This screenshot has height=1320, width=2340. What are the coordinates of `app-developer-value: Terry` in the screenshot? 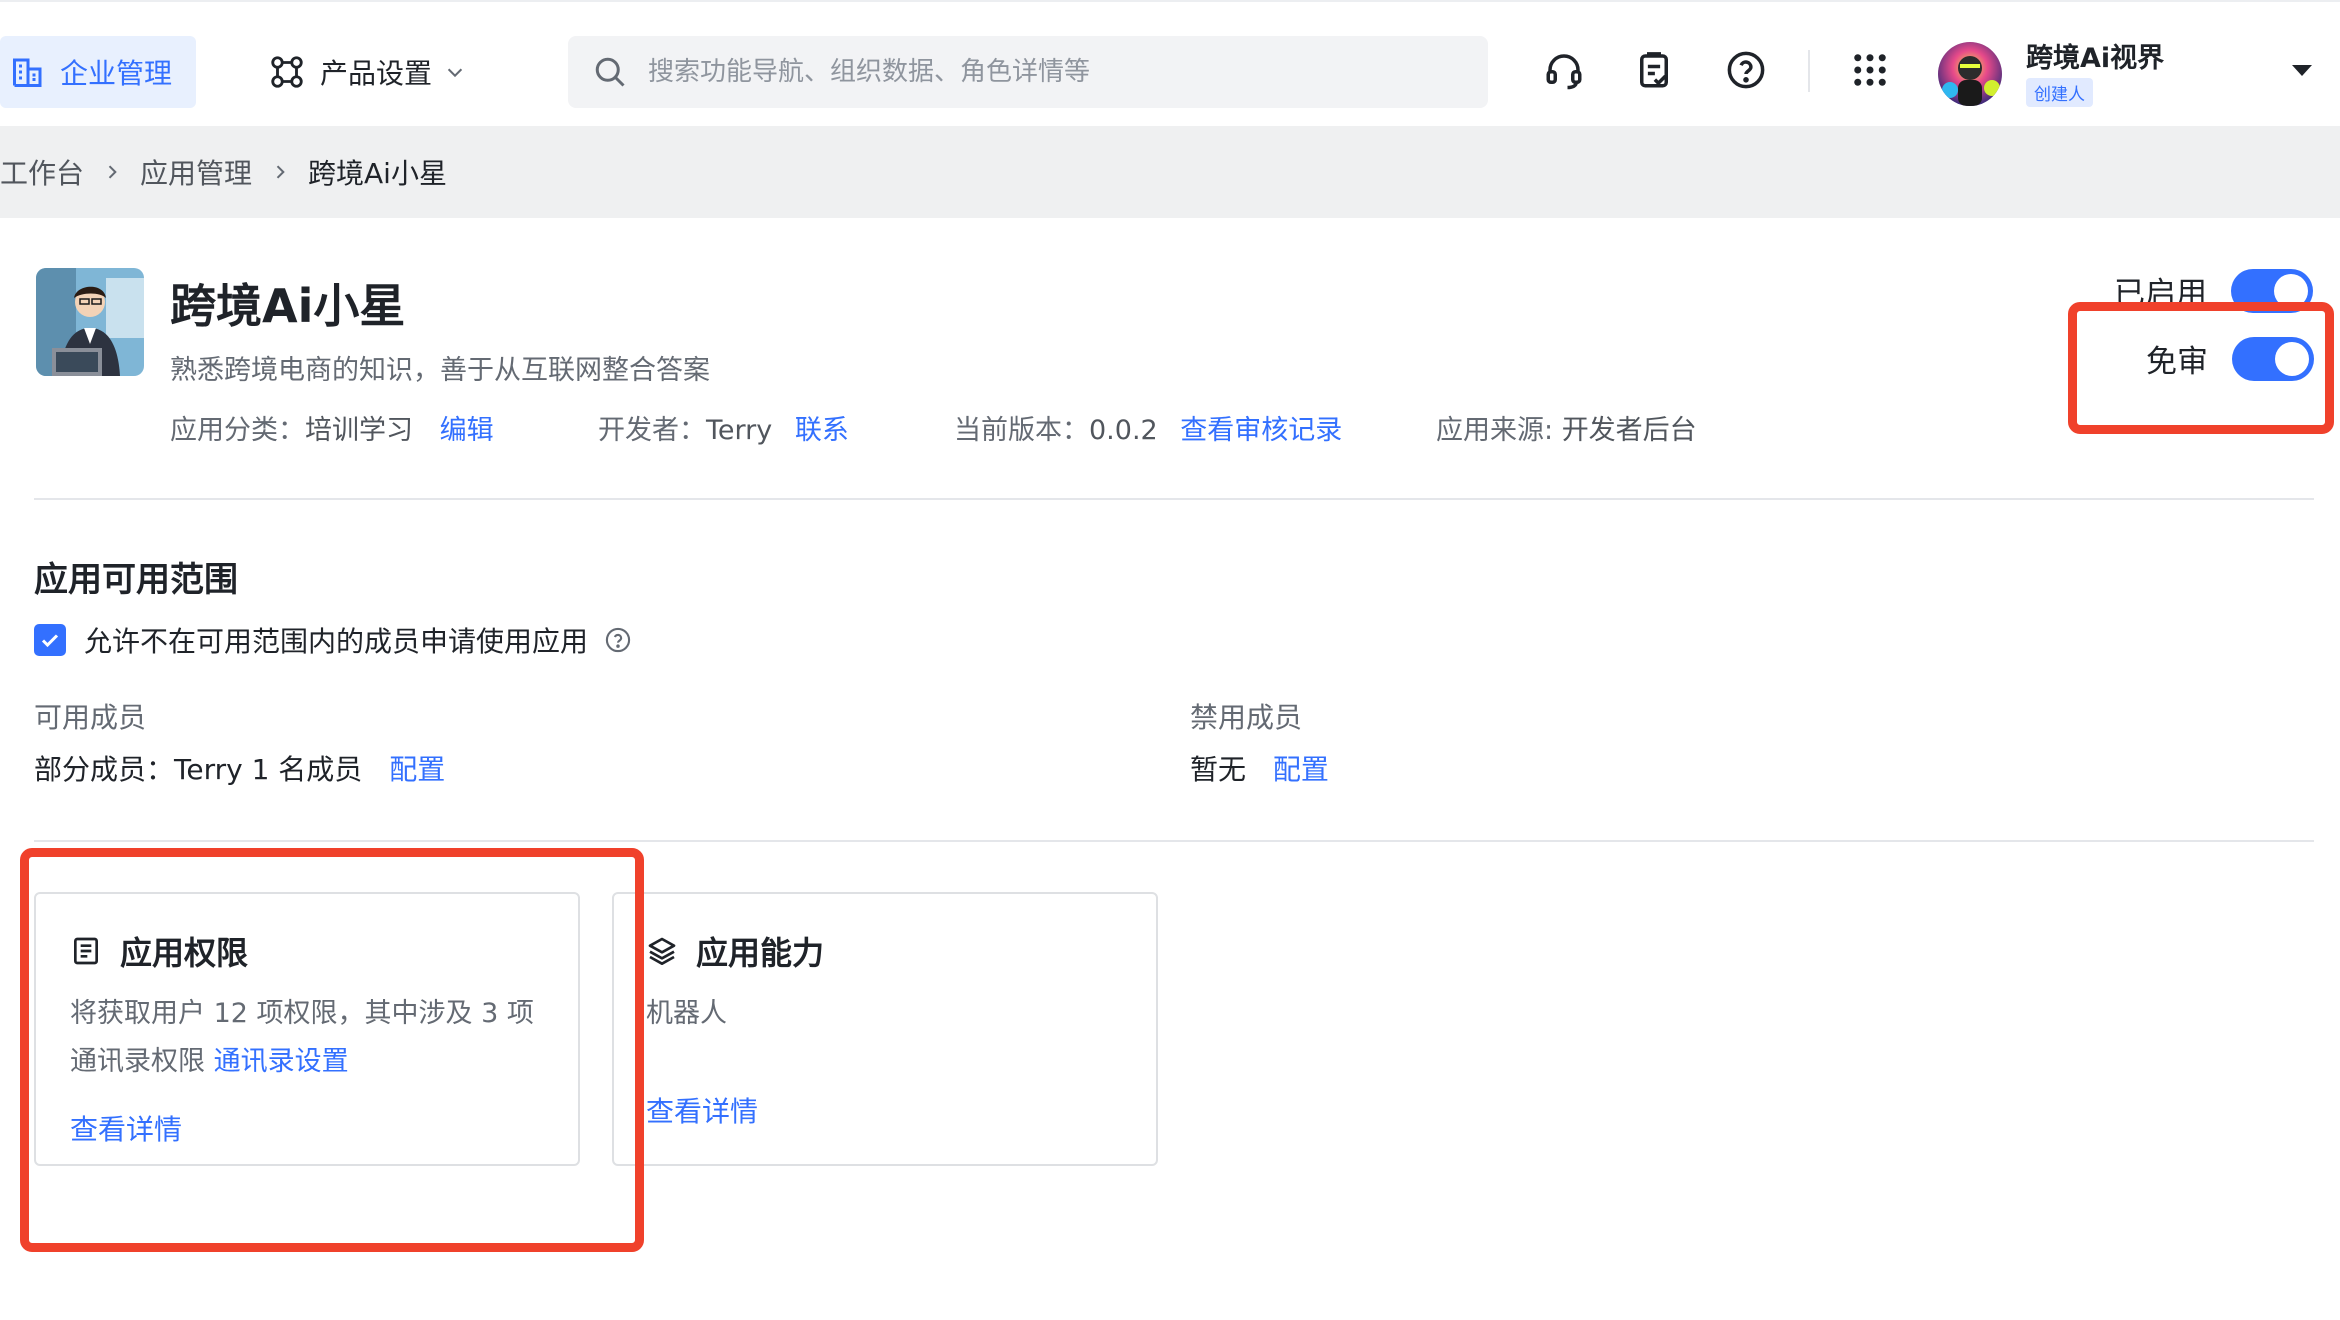 It's located at (739, 430).